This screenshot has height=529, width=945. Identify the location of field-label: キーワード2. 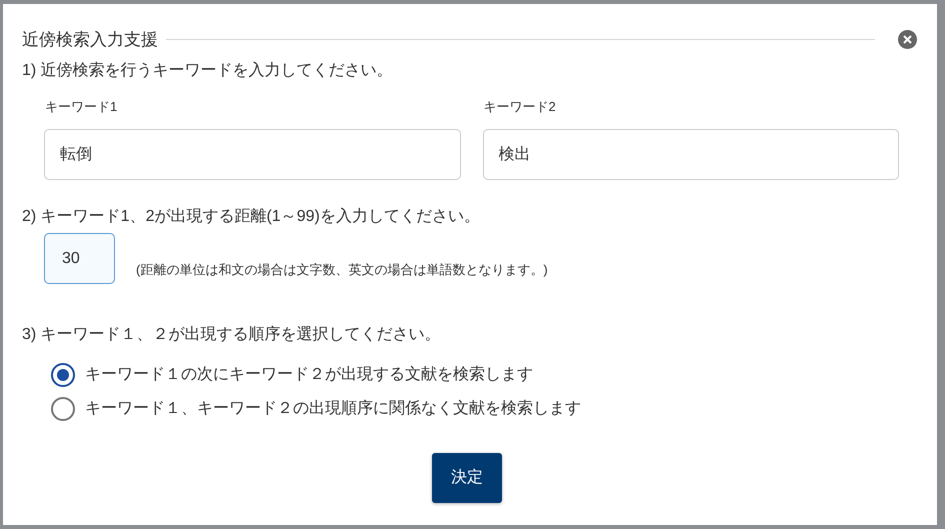
(519, 107).